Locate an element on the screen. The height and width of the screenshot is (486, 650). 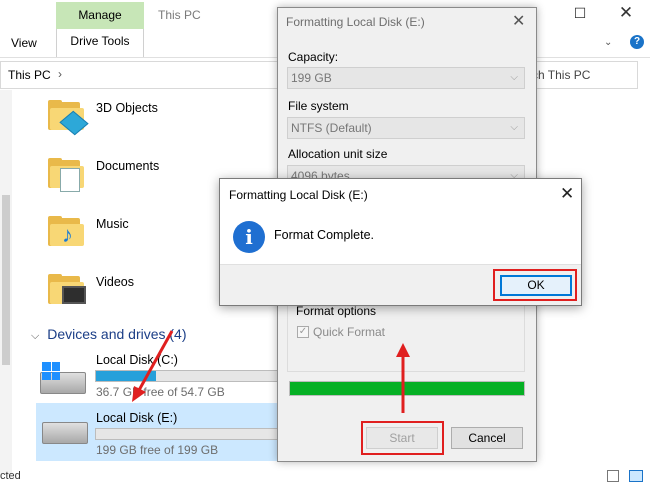
arrow-head-up is located at coordinates (403, 350).